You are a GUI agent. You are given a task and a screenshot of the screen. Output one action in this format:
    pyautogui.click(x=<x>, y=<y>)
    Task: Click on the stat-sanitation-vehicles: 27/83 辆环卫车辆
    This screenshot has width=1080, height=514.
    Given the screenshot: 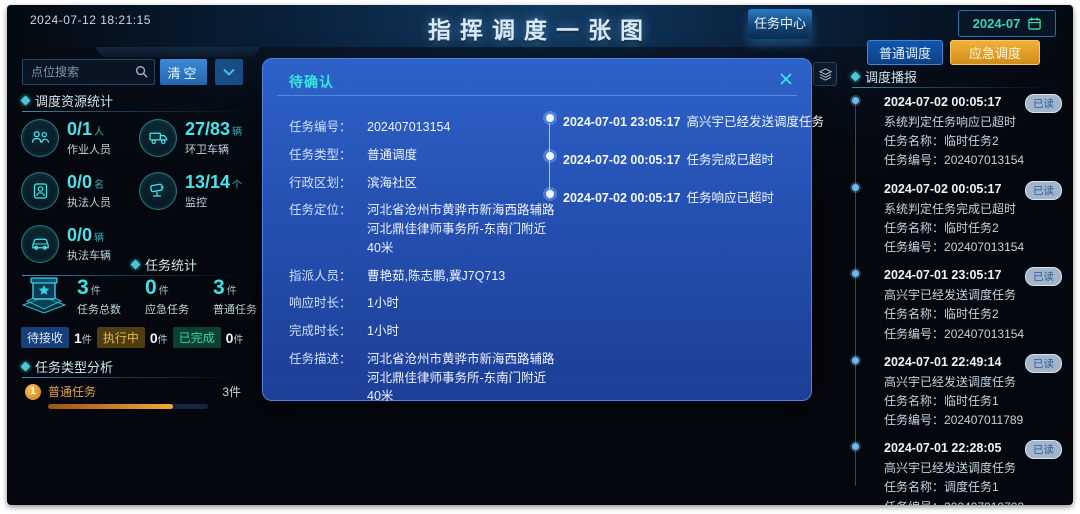 What is the action you would take?
    pyautogui.click(x=198, y=137)
    